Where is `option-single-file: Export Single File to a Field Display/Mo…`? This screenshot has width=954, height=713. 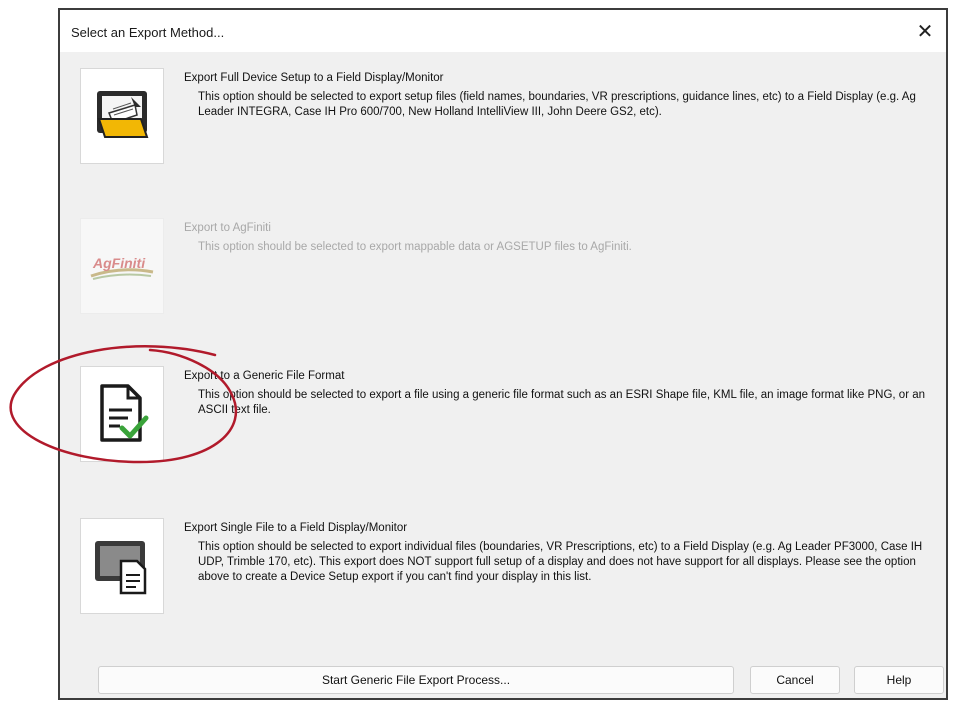 option-single-file: Export Single File to a Field Display/Mo… is located at coordinates (503, 568).